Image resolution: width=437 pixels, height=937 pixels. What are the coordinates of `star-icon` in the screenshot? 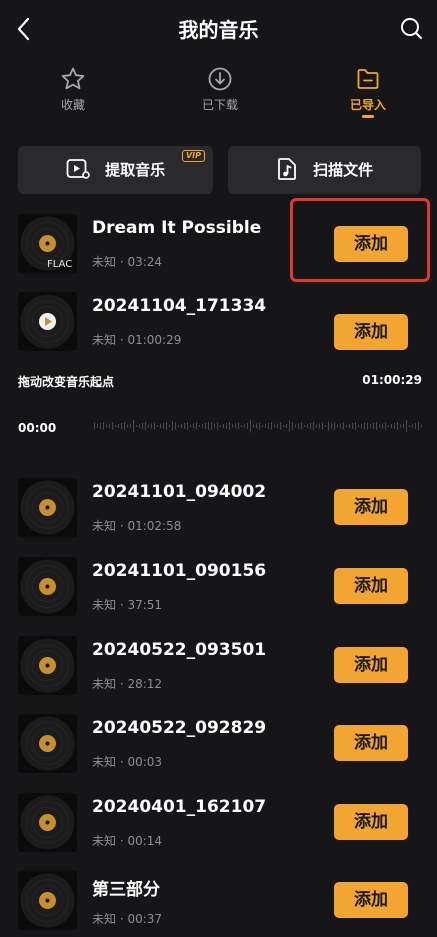 It's located at (73, 79).